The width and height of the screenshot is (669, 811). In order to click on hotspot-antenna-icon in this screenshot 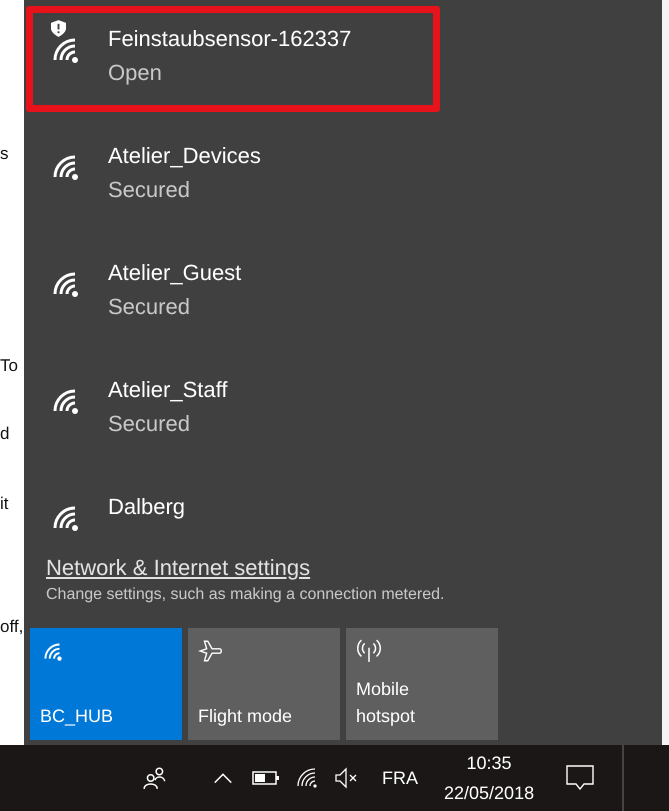, I will do `click(369, 651)`.